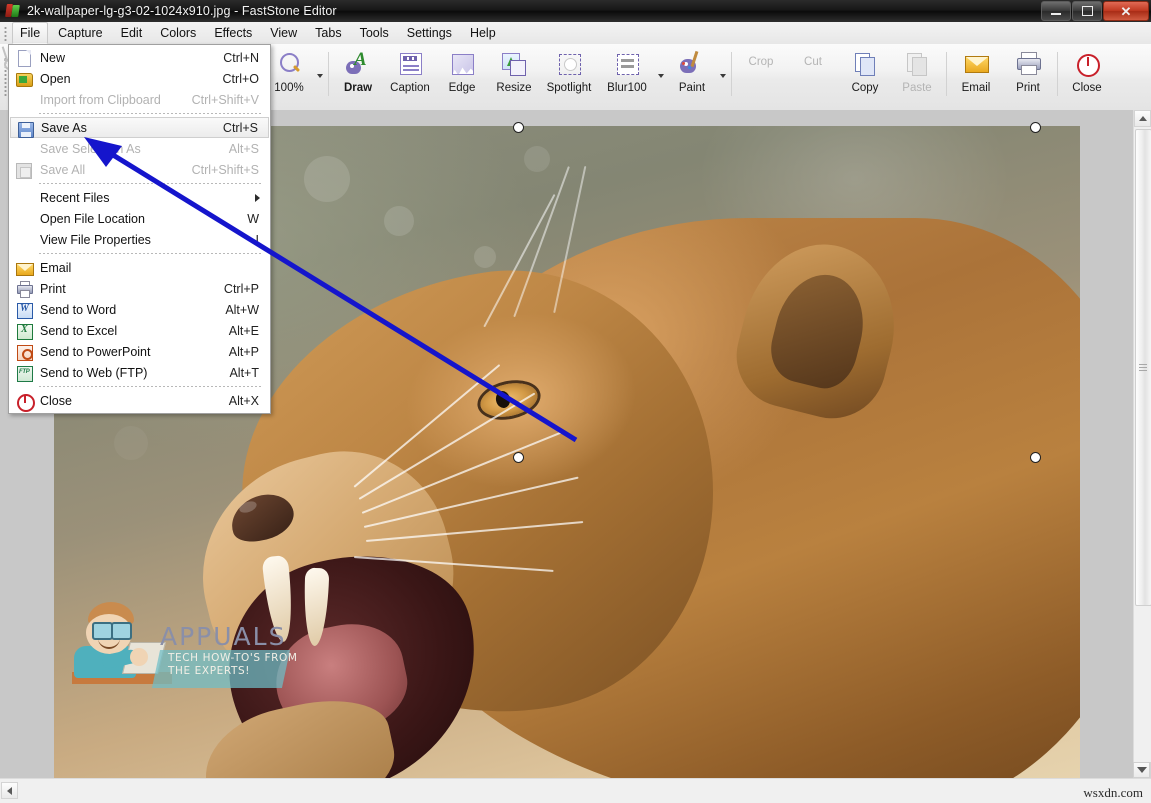 Image resolution: width=1151 pixels, height=803 pixels. Describe the element at coordinates (1087, 11) in the screenshot. I see `maximize-button` at that location.